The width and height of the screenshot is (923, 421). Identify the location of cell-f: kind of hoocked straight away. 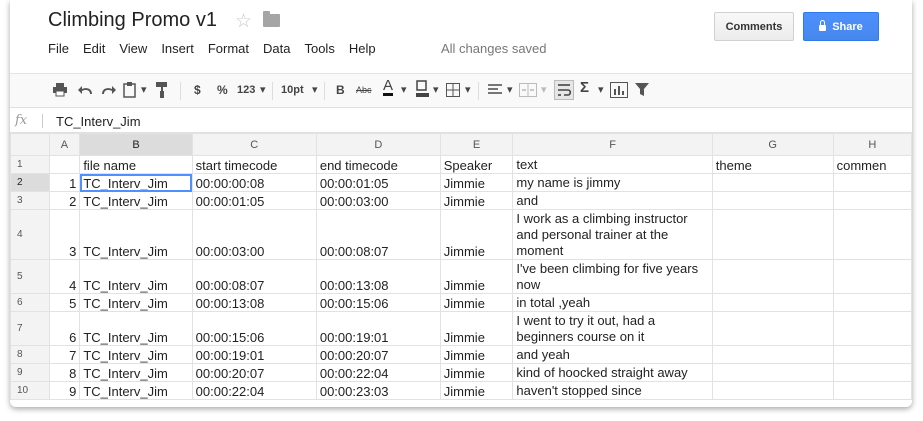
(612, 372).